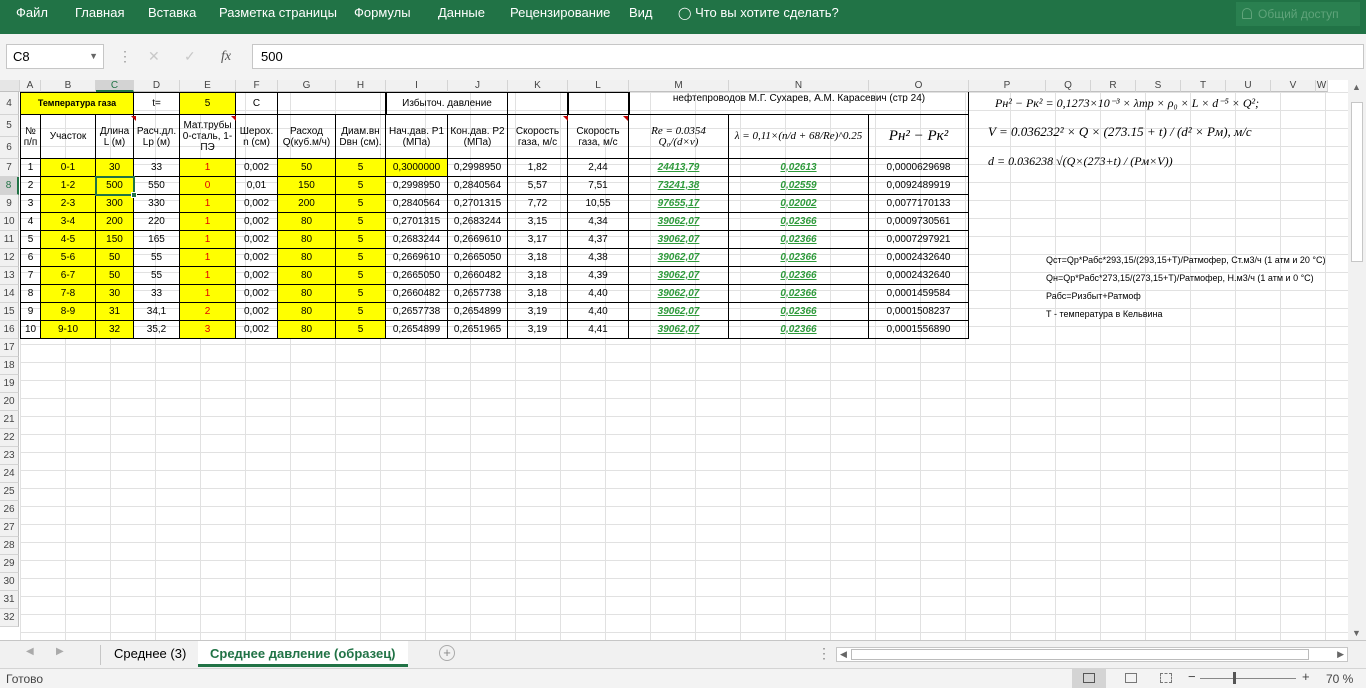 Image resolution: width=1366 pixels, height=688 pixels. I want to click on cell-seg: 2-3, so click(68, 204).